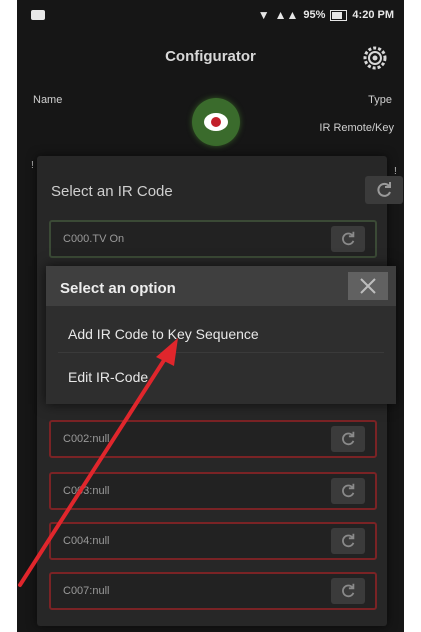  What do you see at coordinates (167, 352) in the screenshot?
I see `annotation-arrow-head` at bounding box center [167, 352].